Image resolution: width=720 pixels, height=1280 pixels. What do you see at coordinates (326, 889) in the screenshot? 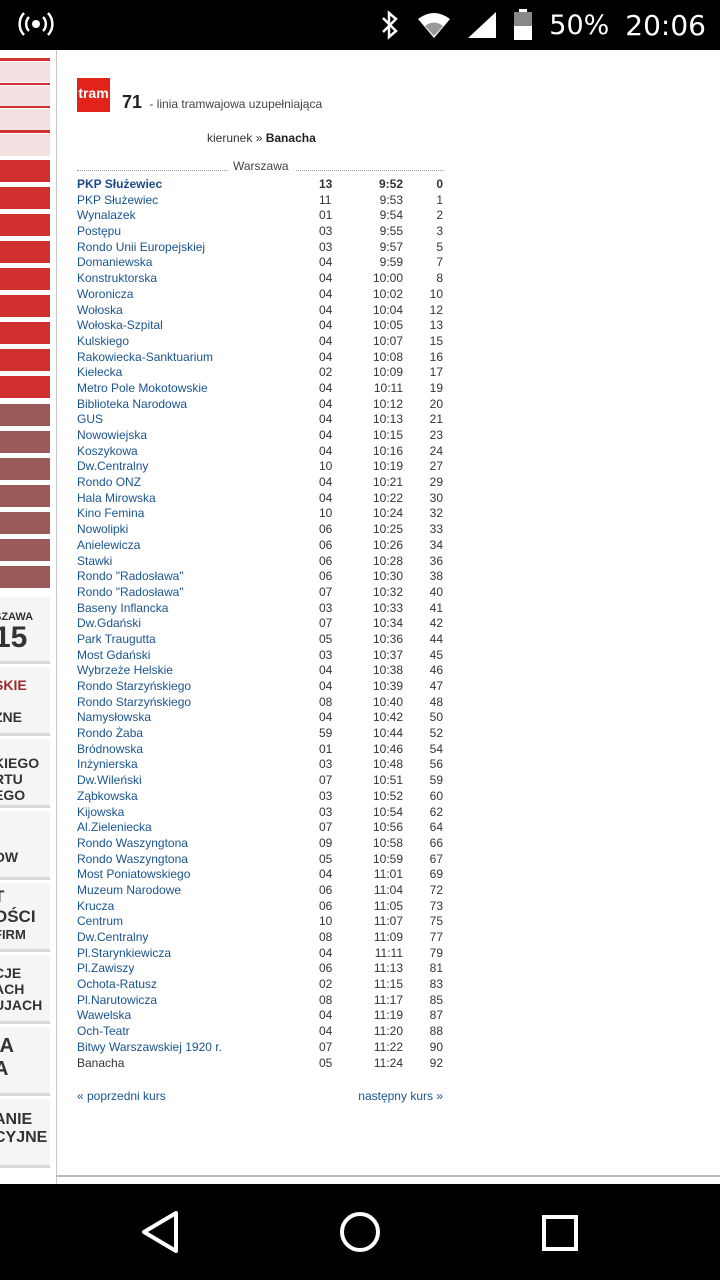
I see `stop-zone: 06` at bounding box center [326, 889].